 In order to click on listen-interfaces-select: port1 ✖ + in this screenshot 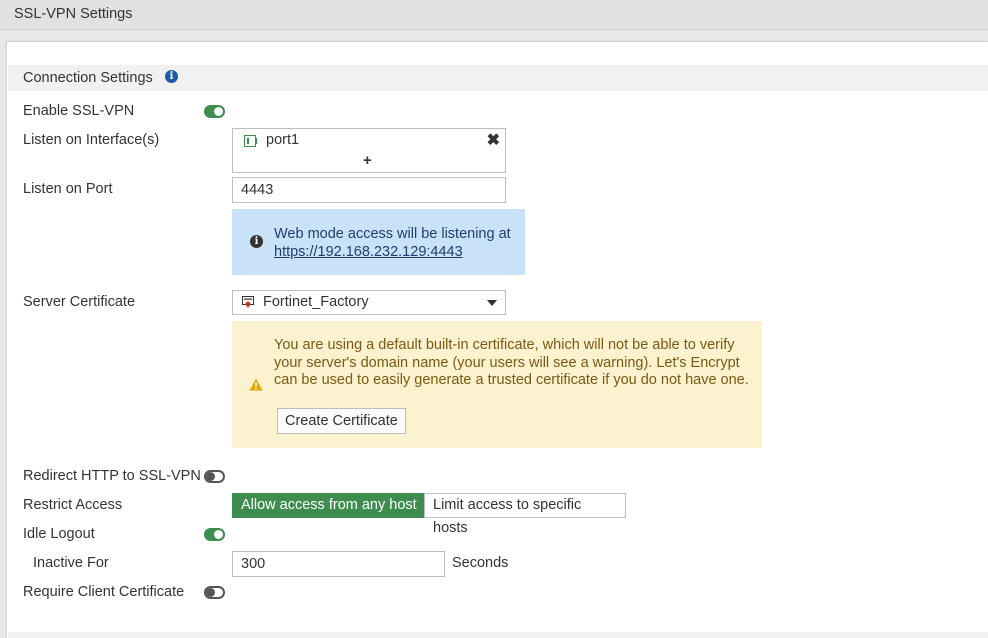, I will do `click(369, 150)`.